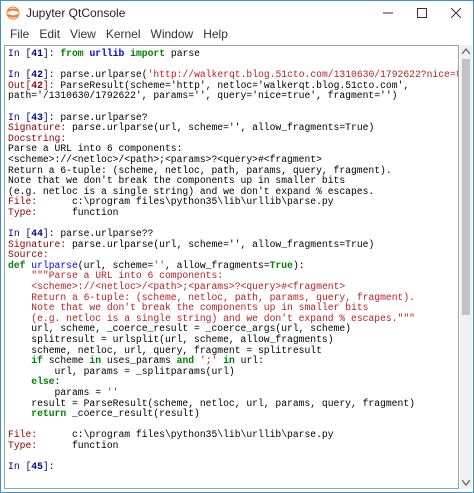 The width and height of the screenshot is (474, 493). What do you see at coordinates (133, 414) in the screenshot?
I see `console-token: _coerce_result(result)` at bounding box center [133, 414].